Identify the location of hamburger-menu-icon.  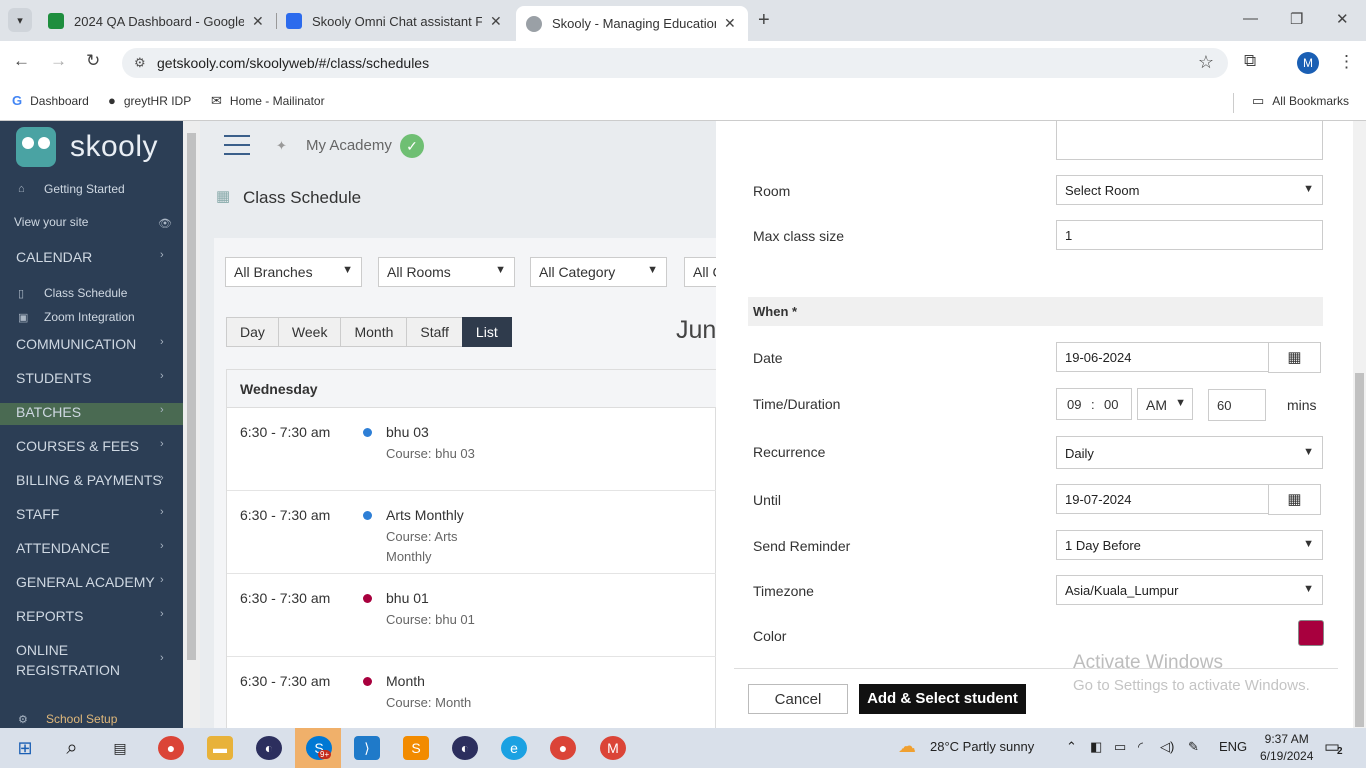
(237, 145).